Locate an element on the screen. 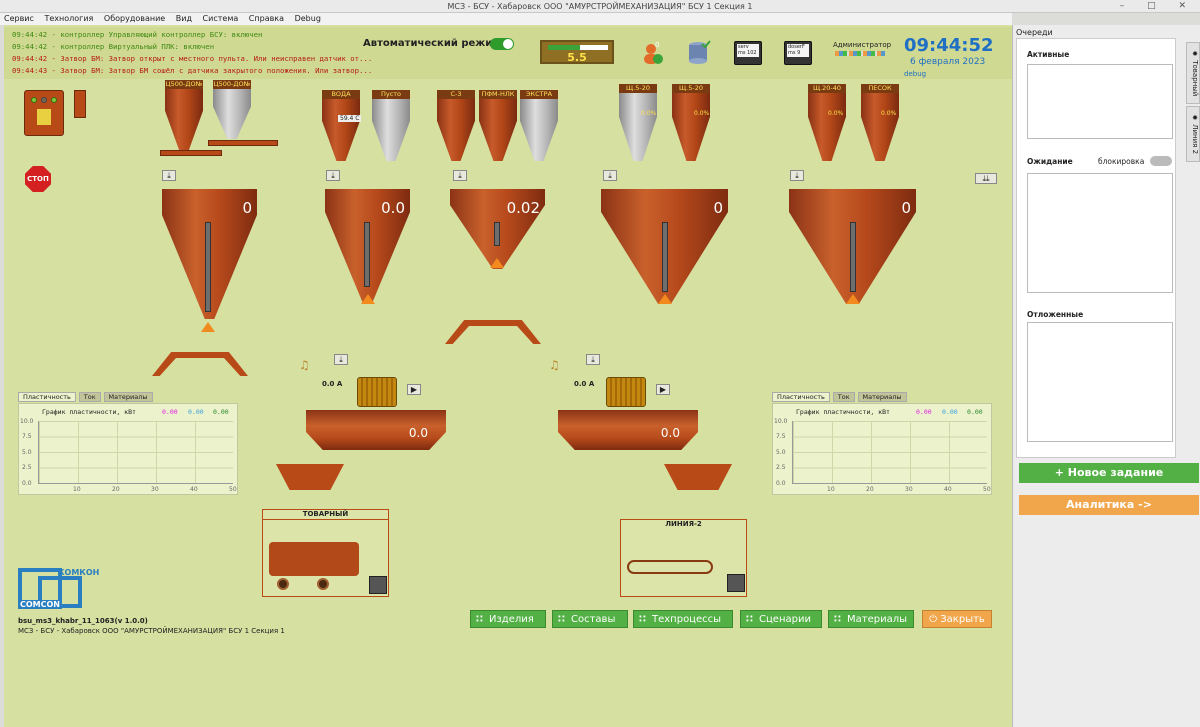 Image resolution: width=1200 pixels, height=727 pixels. line-panel-line2: ЛИНИЯ-2 is located at coordinates (683, 558).